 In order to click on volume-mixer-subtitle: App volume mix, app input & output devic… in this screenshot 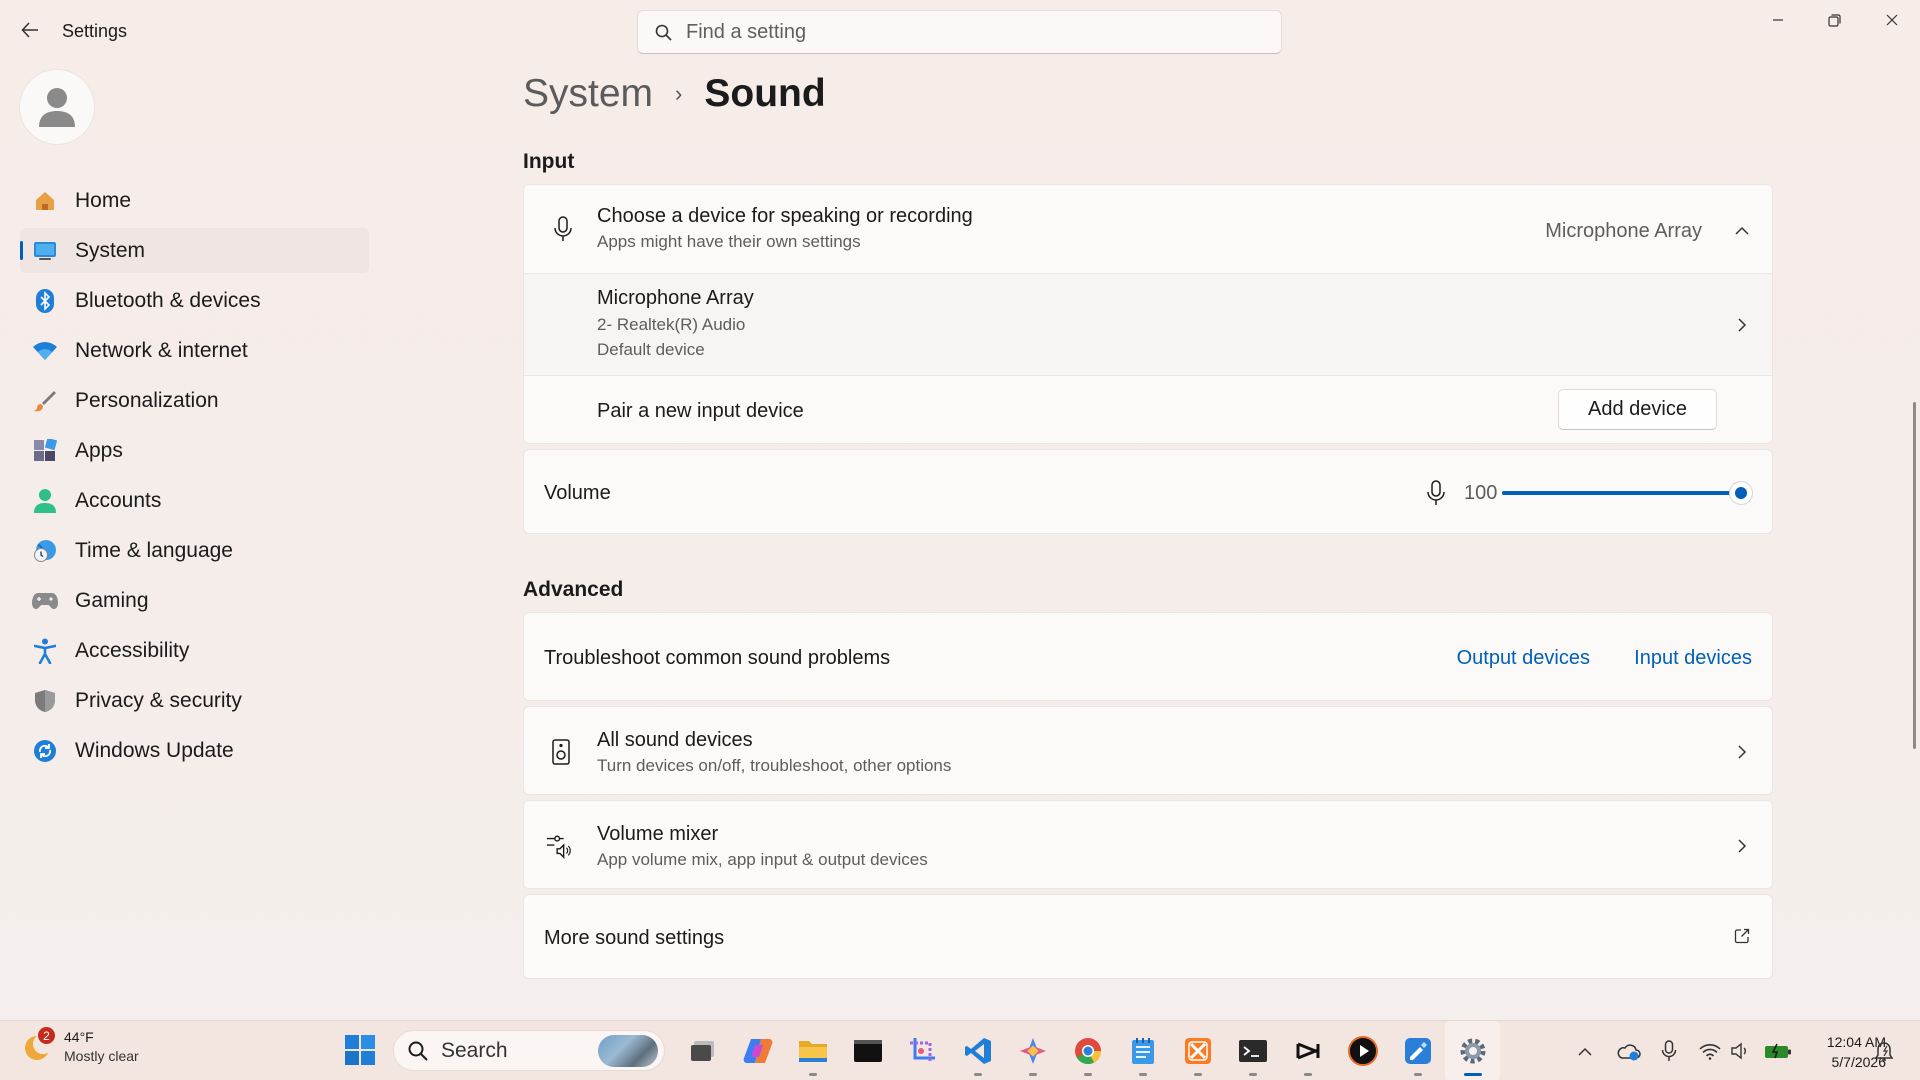, I will do `click(762, 859)`.